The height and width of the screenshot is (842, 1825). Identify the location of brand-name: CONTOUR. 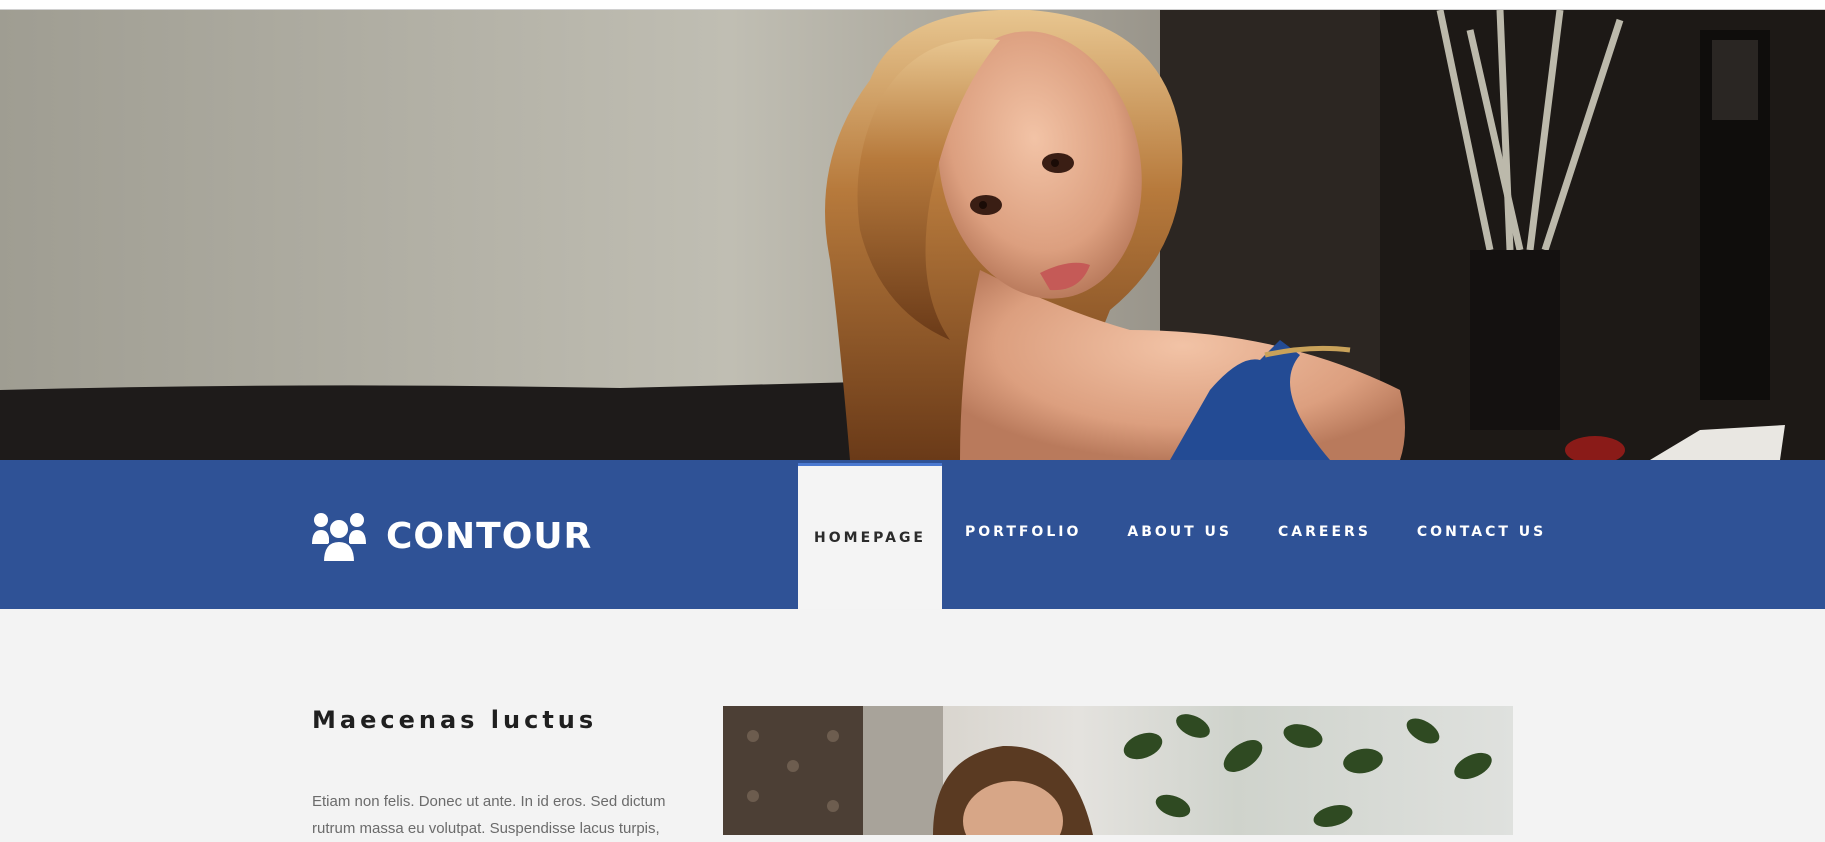
(489, 536).